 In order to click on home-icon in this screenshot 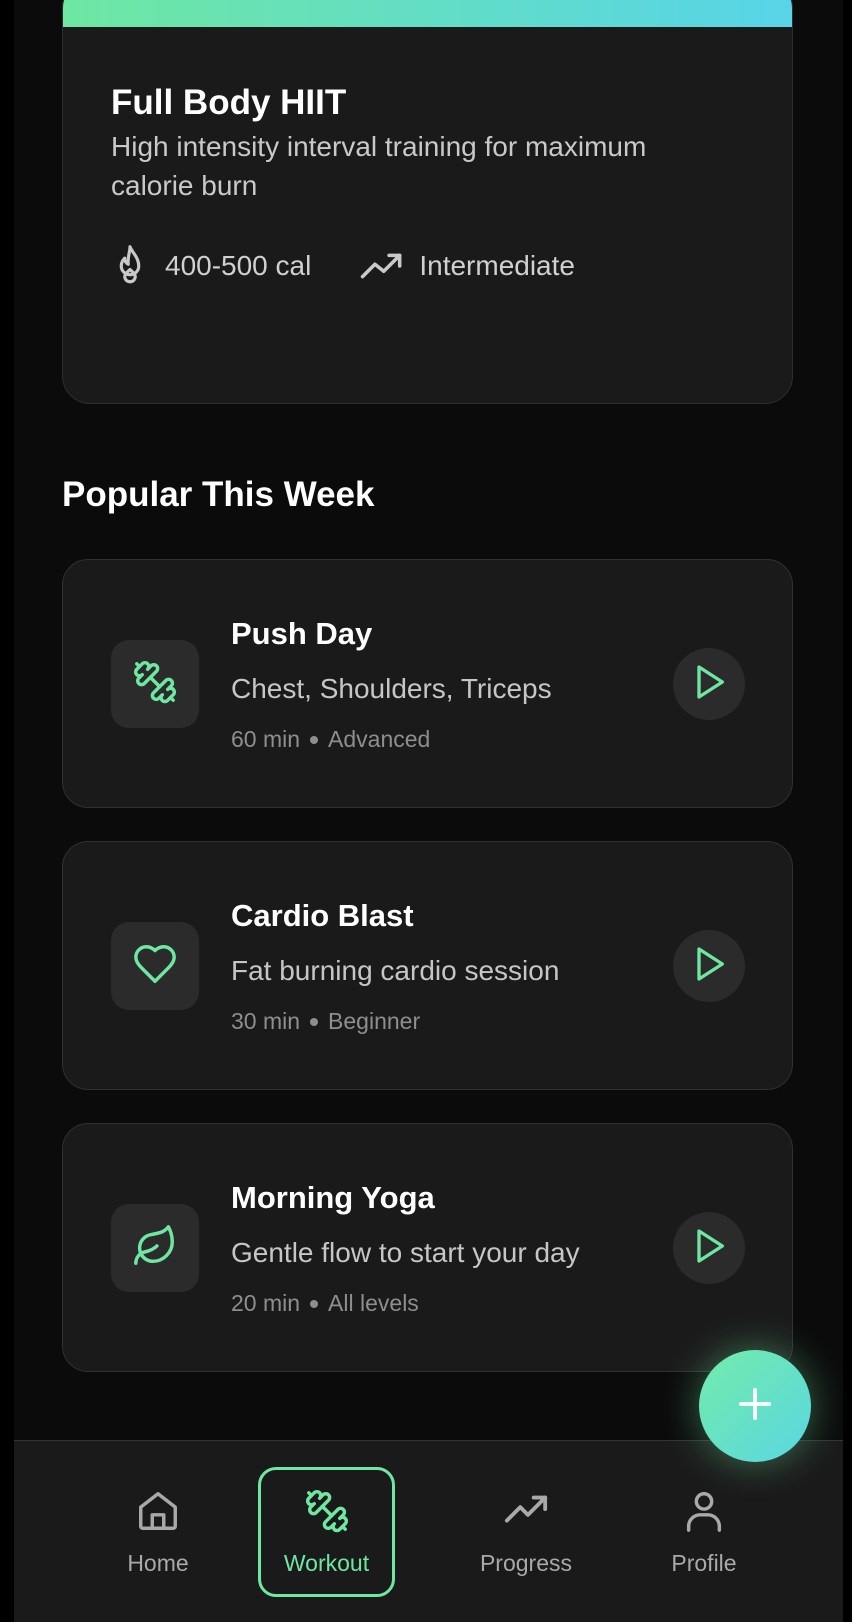, I will do `click(158, 1514)`.